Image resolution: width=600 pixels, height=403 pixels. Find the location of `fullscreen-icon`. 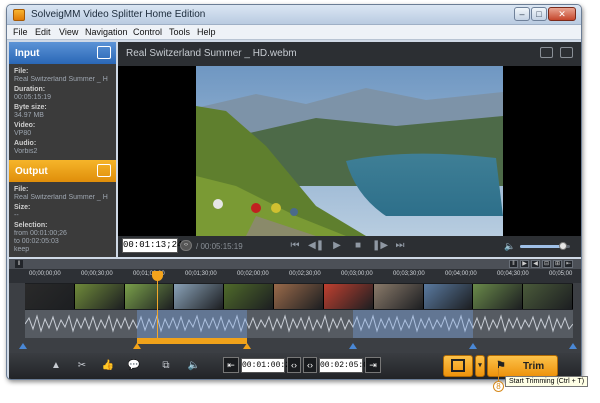

fullscreen-icon is located at coordinates (566, 52).